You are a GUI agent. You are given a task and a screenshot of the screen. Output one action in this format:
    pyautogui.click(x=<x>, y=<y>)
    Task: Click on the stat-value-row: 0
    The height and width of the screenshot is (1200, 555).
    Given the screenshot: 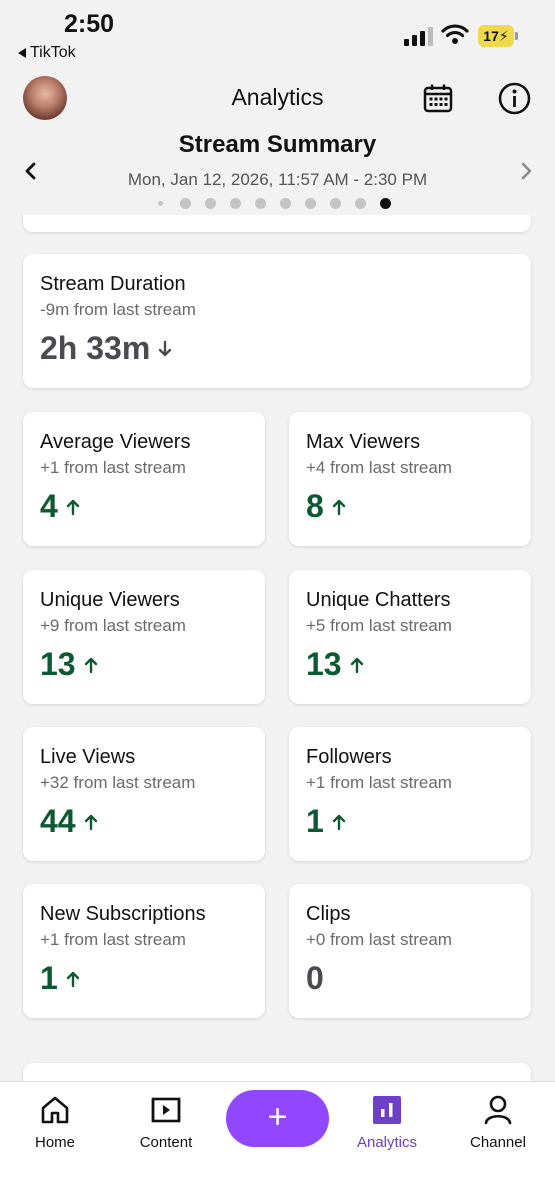 What is the action you would take?
    pyautogui.click(x=315, y=978)
    